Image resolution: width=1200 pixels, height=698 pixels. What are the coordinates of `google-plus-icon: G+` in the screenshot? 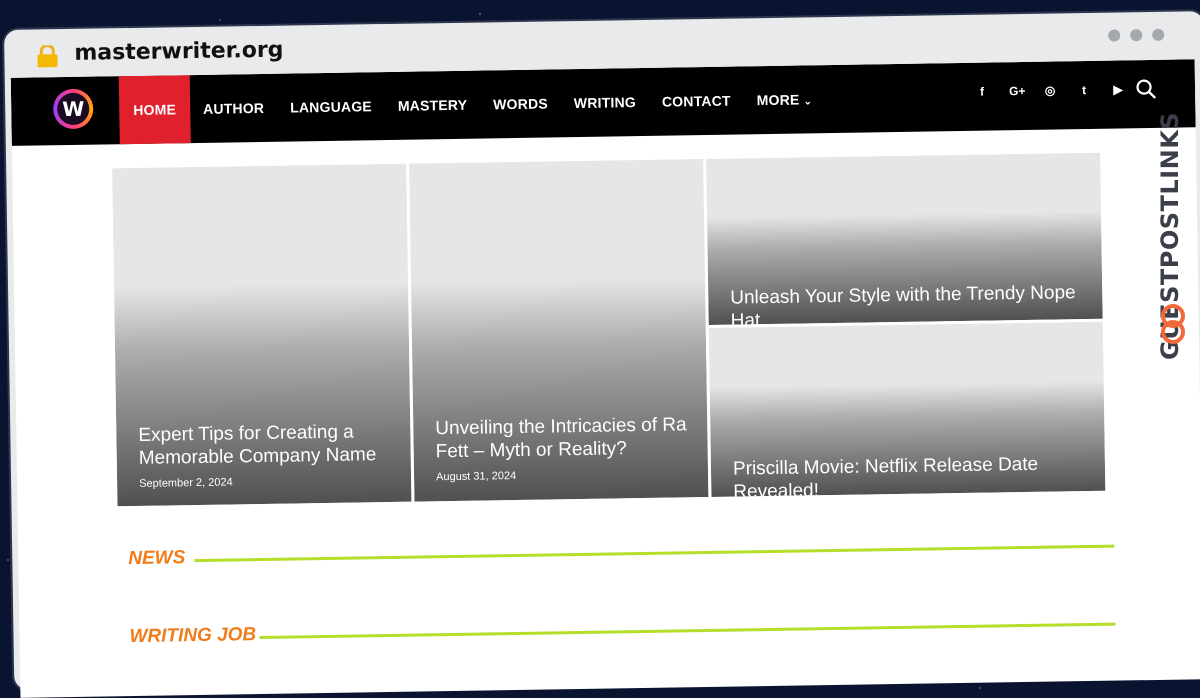 It's located at (1017, 91).